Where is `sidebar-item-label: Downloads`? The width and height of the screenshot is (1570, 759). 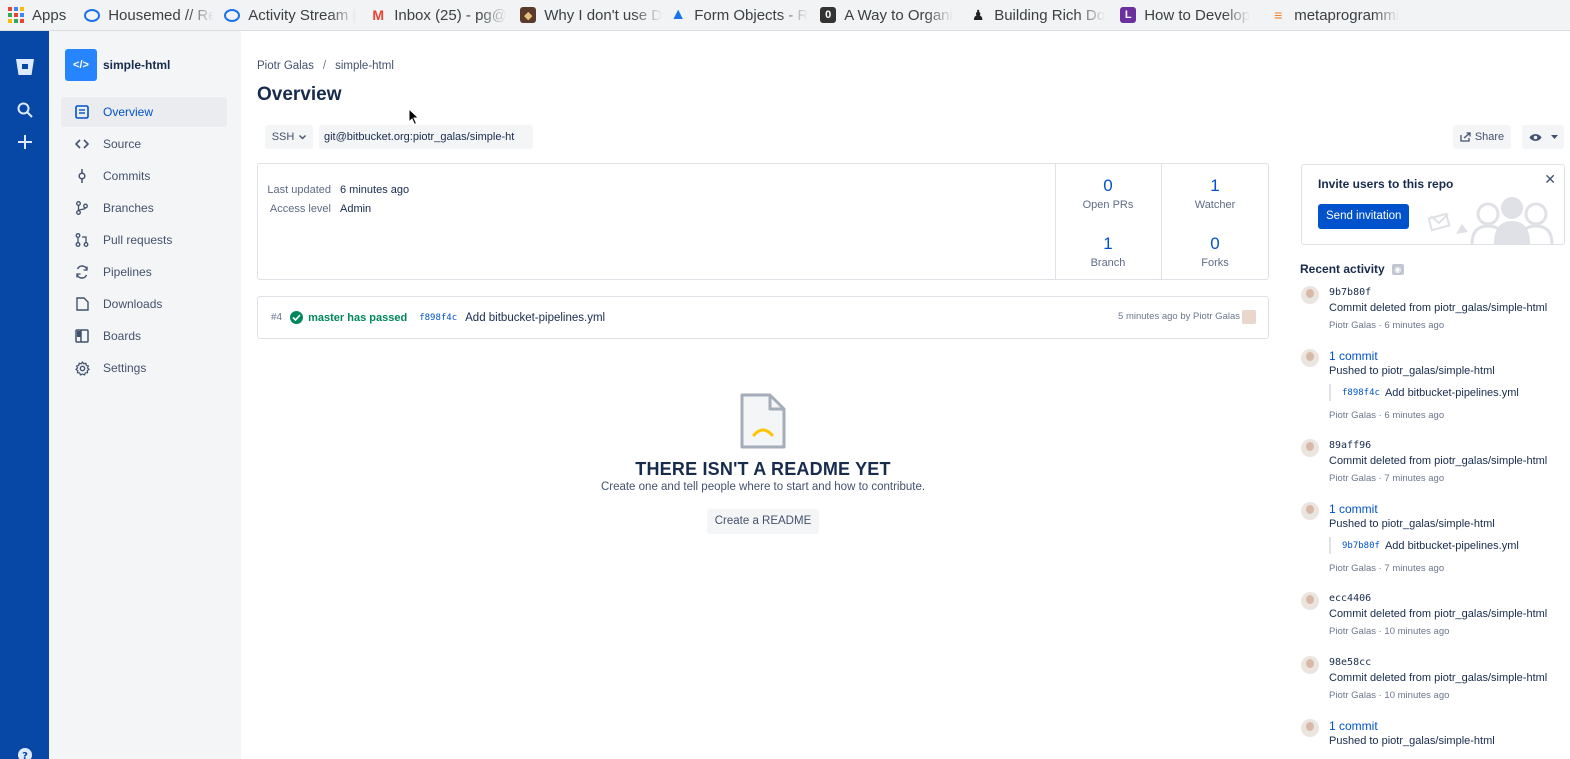
sidebar-item-label: Downloads is located at coordinates (133, 304).